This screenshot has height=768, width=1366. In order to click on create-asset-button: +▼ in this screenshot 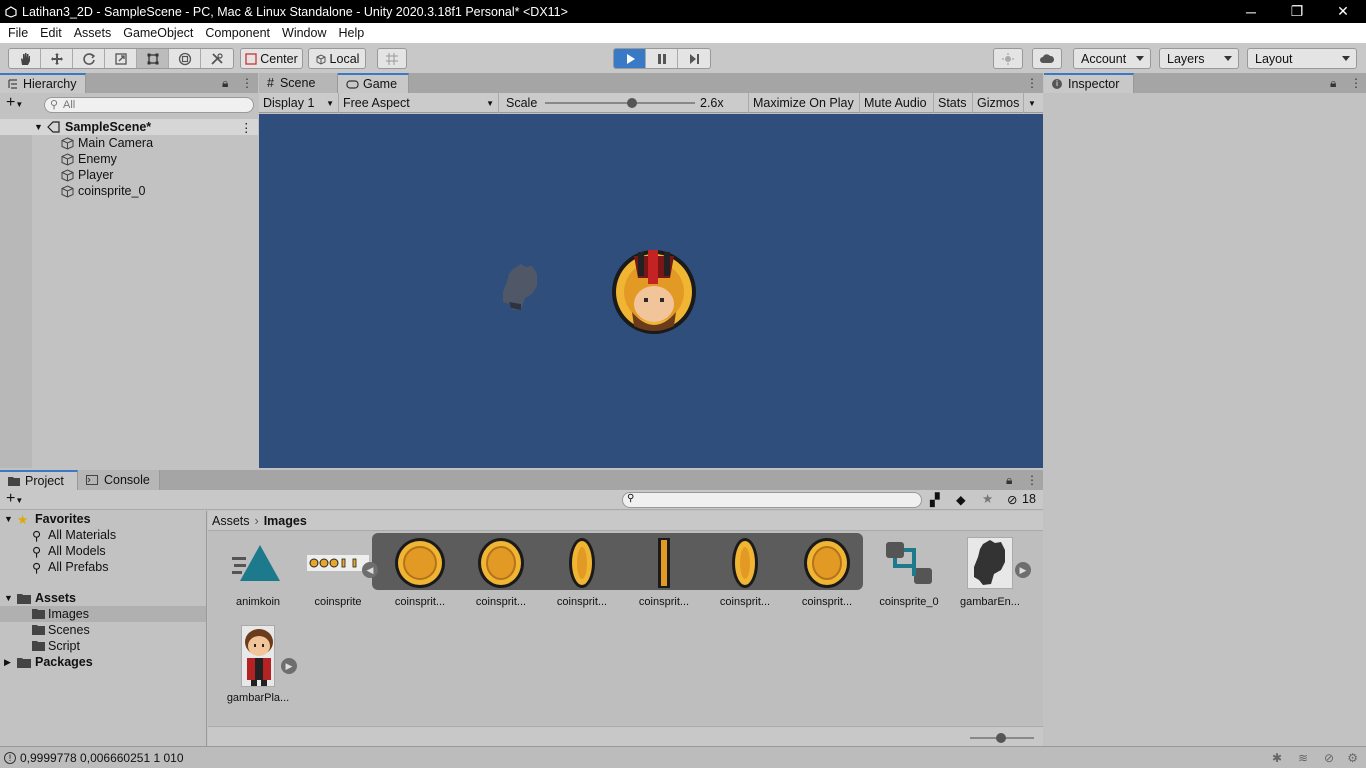, I will do `click(14, 500)`.